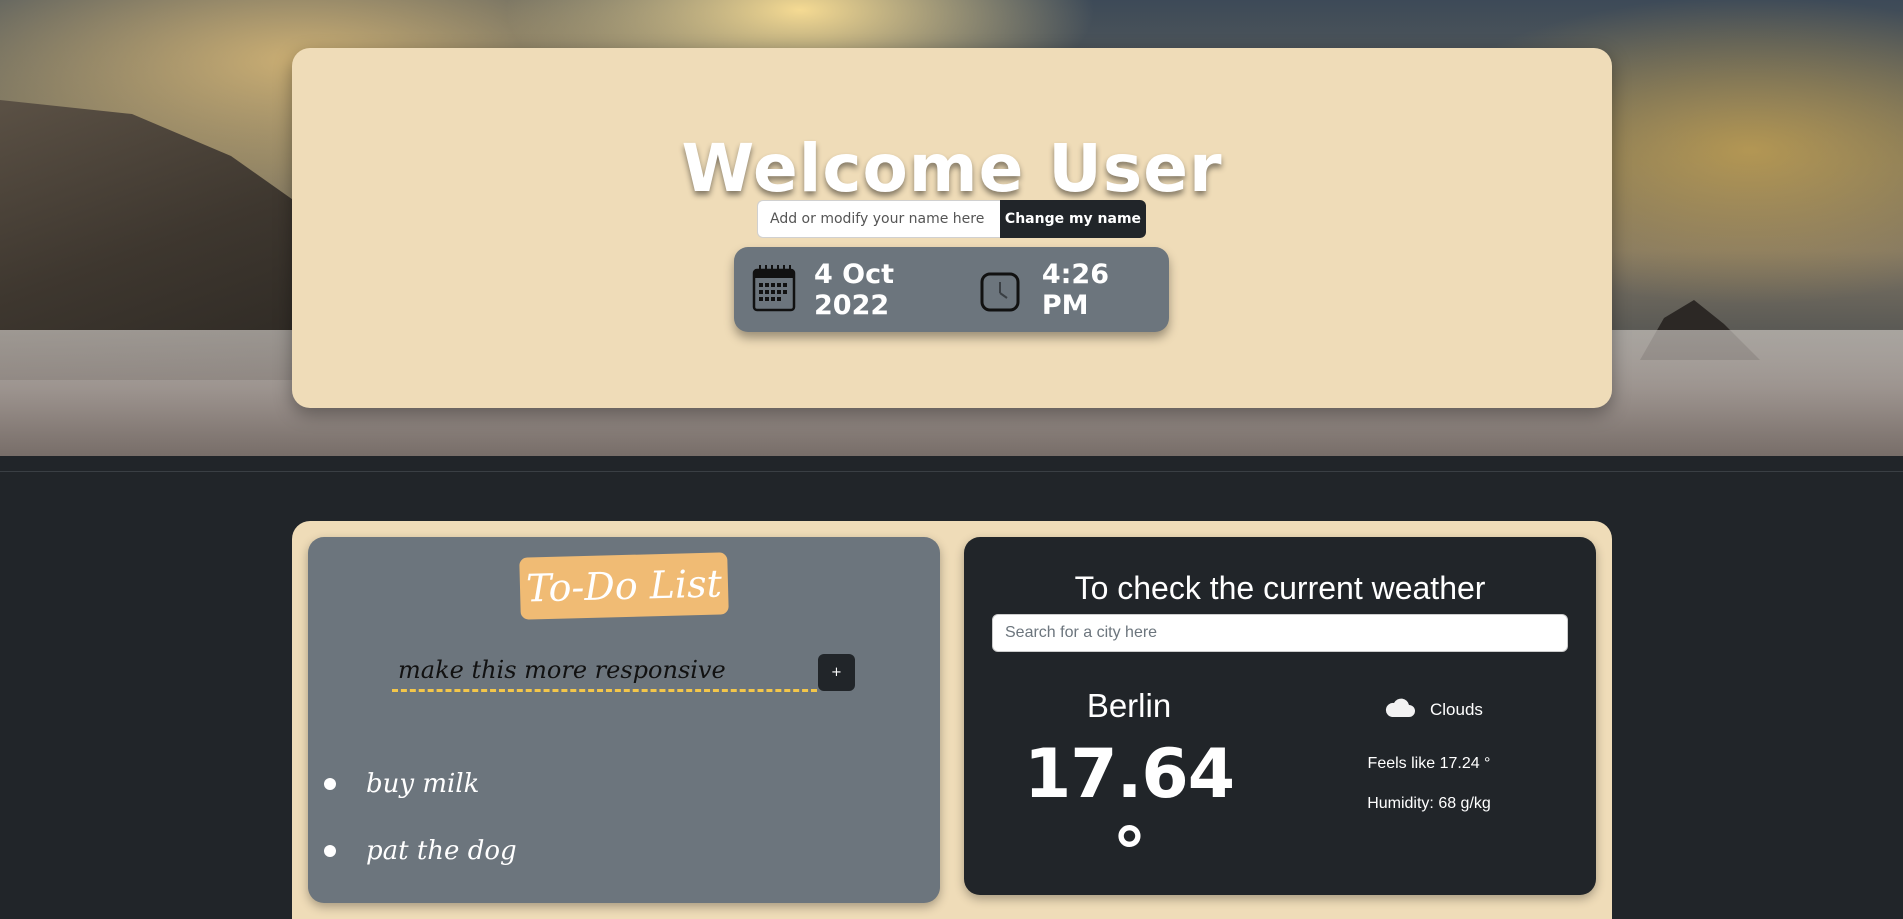 The image size is (1903, 919). I want to click on todo-title-badge: To-Do List, so click(624, 586).